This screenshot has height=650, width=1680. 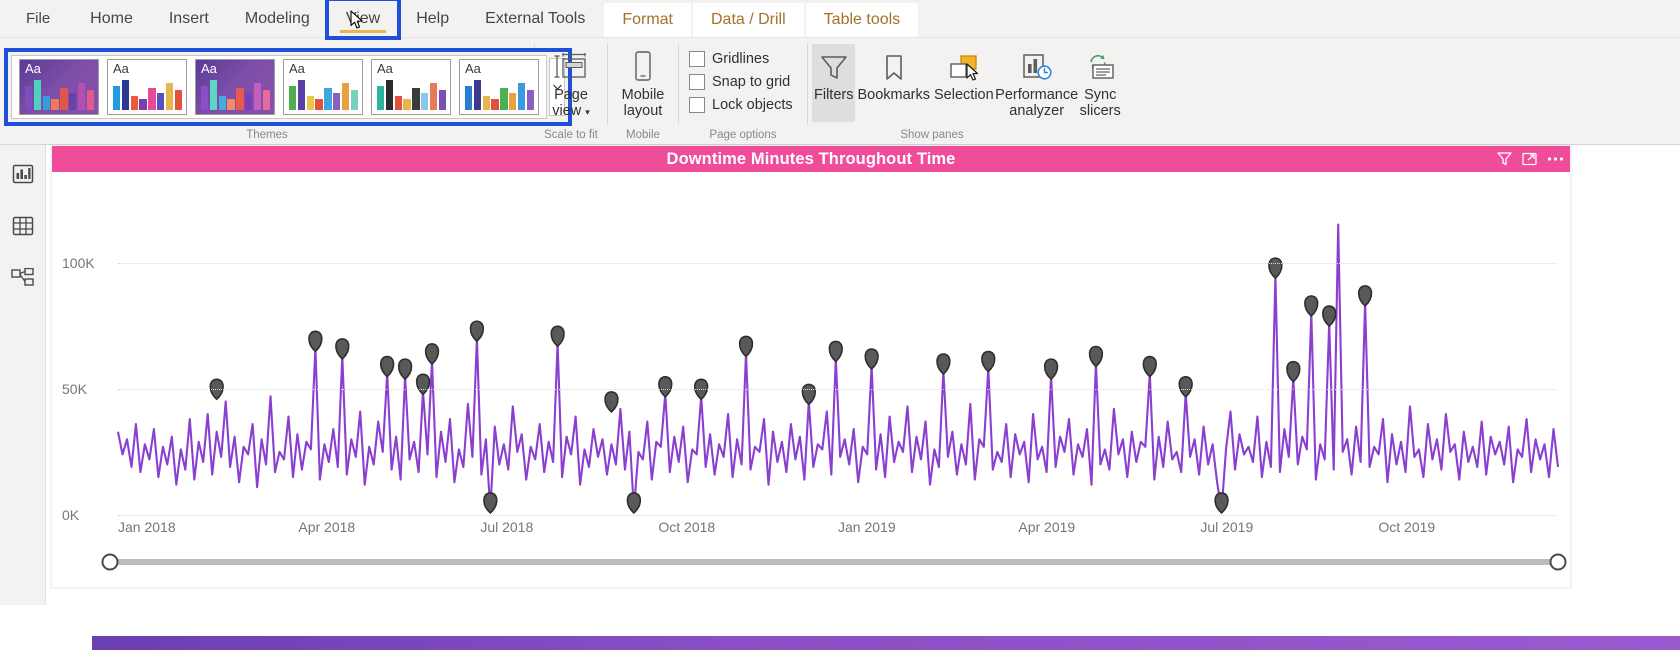 What do you see at coordinates (432, 18) in the screenshot?
I see `ribbon-tab-help: Help` at bounding box center [432, 18].